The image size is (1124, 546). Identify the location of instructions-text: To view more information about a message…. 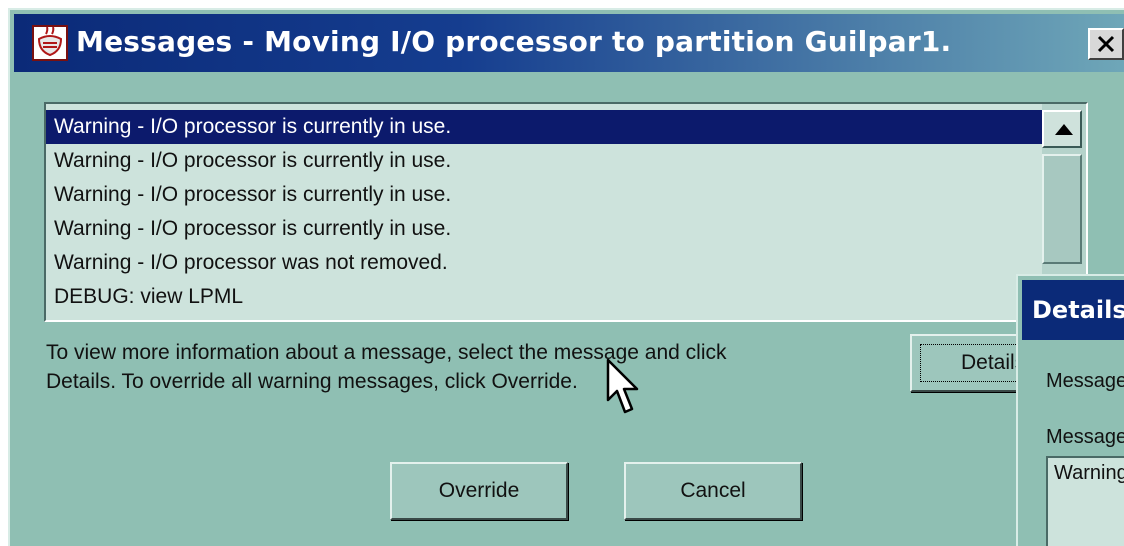
(476, 367).